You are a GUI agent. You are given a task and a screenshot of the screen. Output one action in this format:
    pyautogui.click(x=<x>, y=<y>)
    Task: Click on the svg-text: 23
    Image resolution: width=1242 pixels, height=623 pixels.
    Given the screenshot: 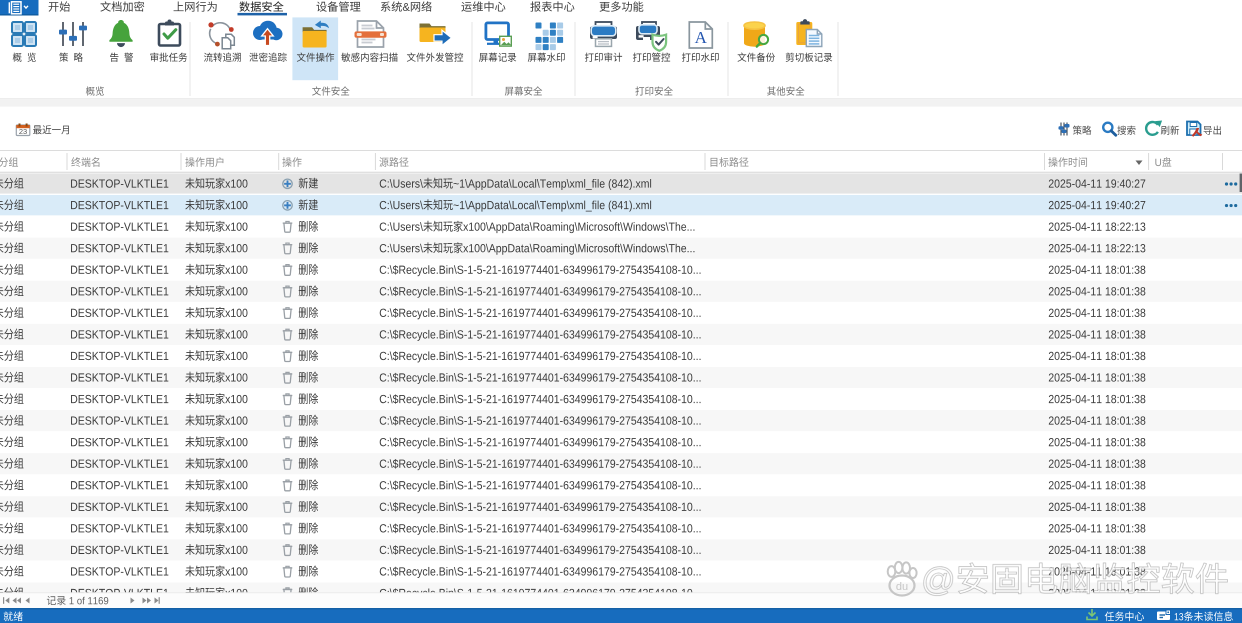 What is the action you would take?
    pyautogui.click(x=23, y=131)
    